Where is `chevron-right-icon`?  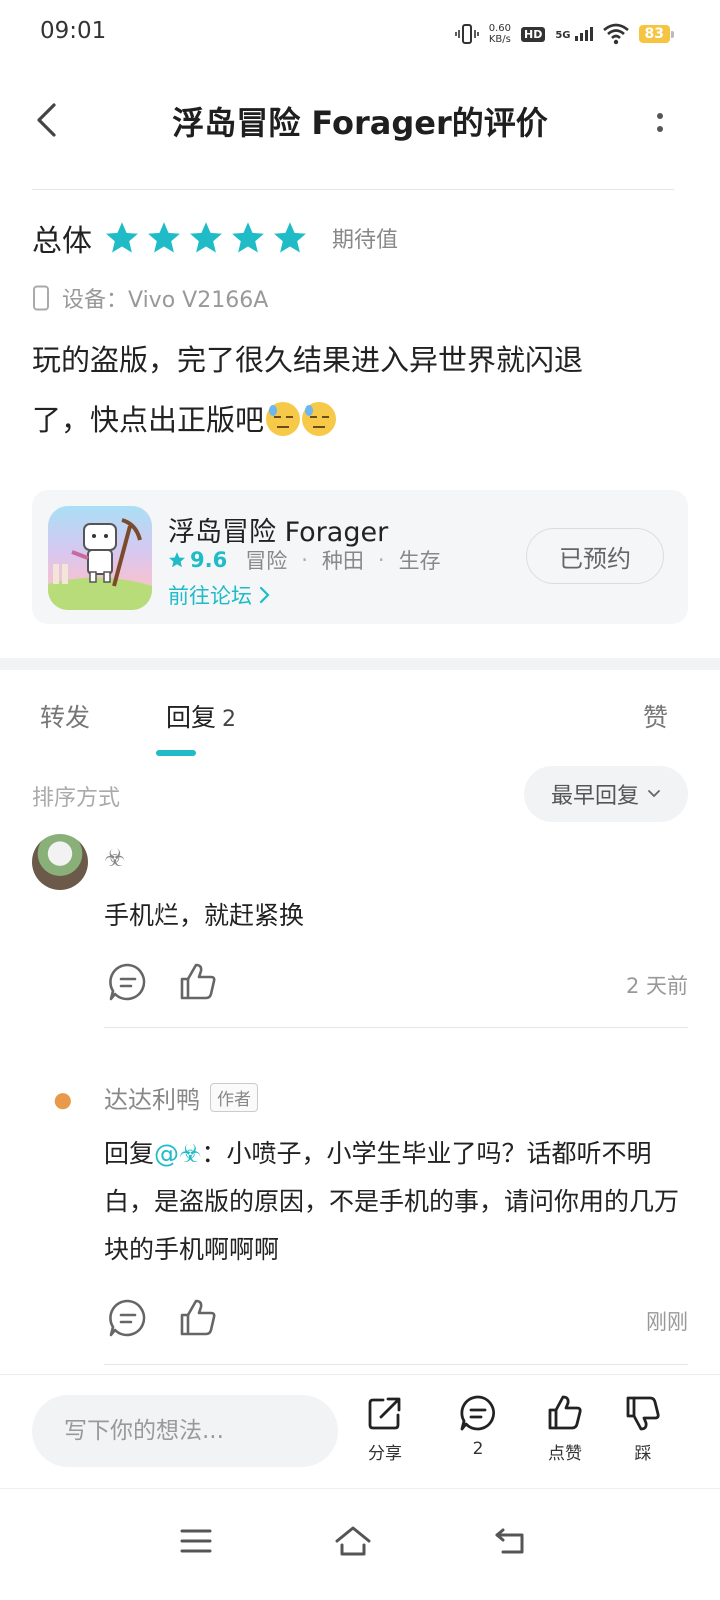 chevron-right-icon is located at coordinates (264, 595).